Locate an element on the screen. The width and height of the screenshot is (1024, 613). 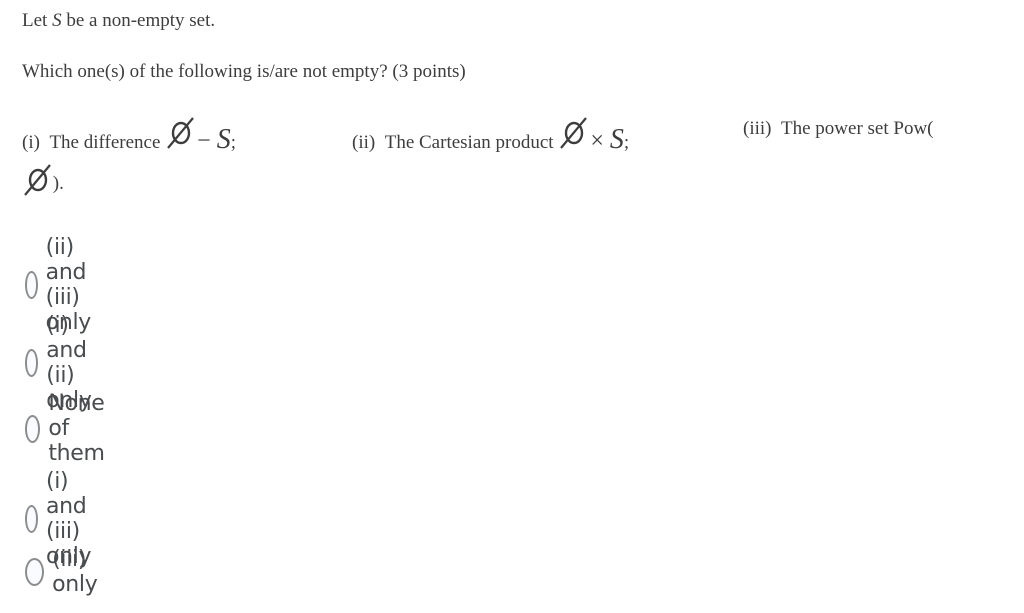
intro-suffix: be a non-empty set. is located at coordinates (138, 20).